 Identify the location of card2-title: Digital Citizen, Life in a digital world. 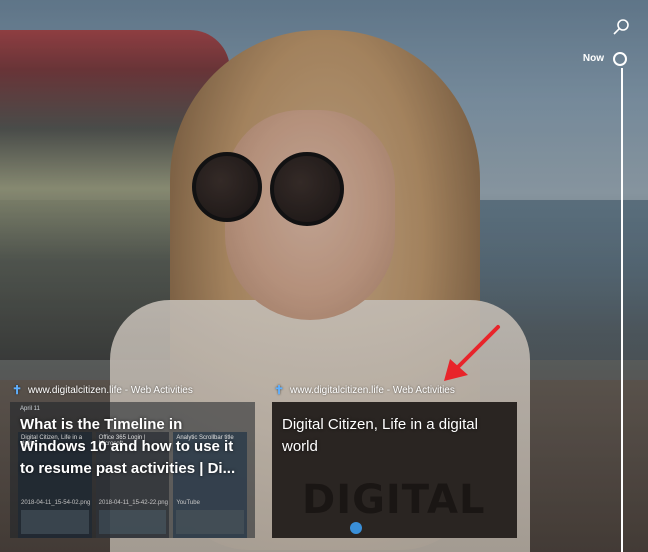
(380, 435).